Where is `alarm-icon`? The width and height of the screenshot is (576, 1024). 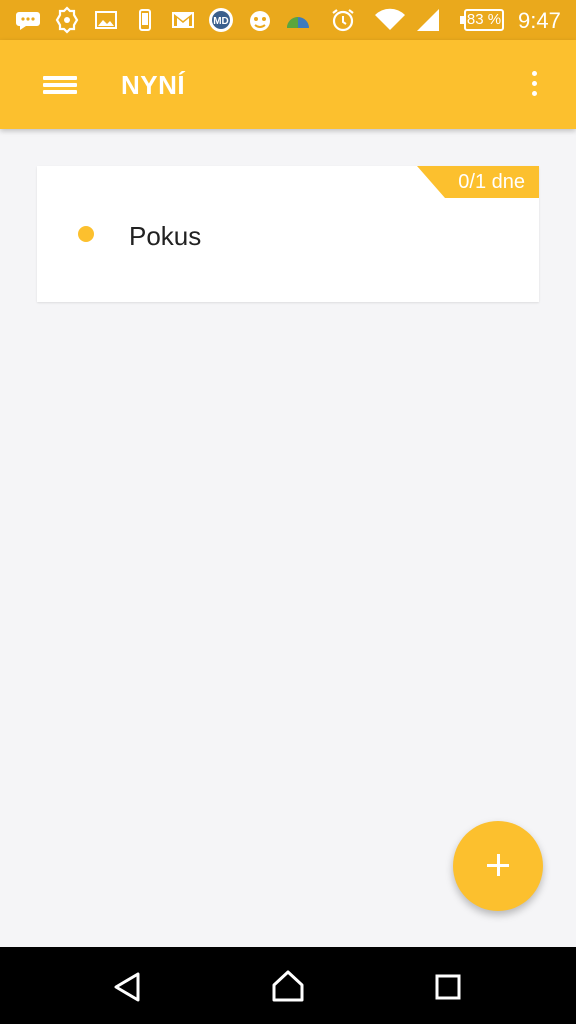 alarm-icon is located at coordinates (343, 20).